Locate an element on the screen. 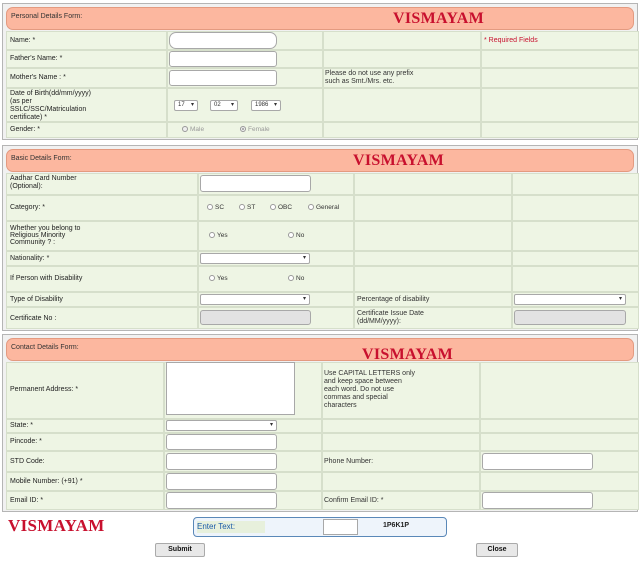 The height and width of the screenshot is (561, 640). address-note-line-4: commas and special is located at coordinates (356, 397).